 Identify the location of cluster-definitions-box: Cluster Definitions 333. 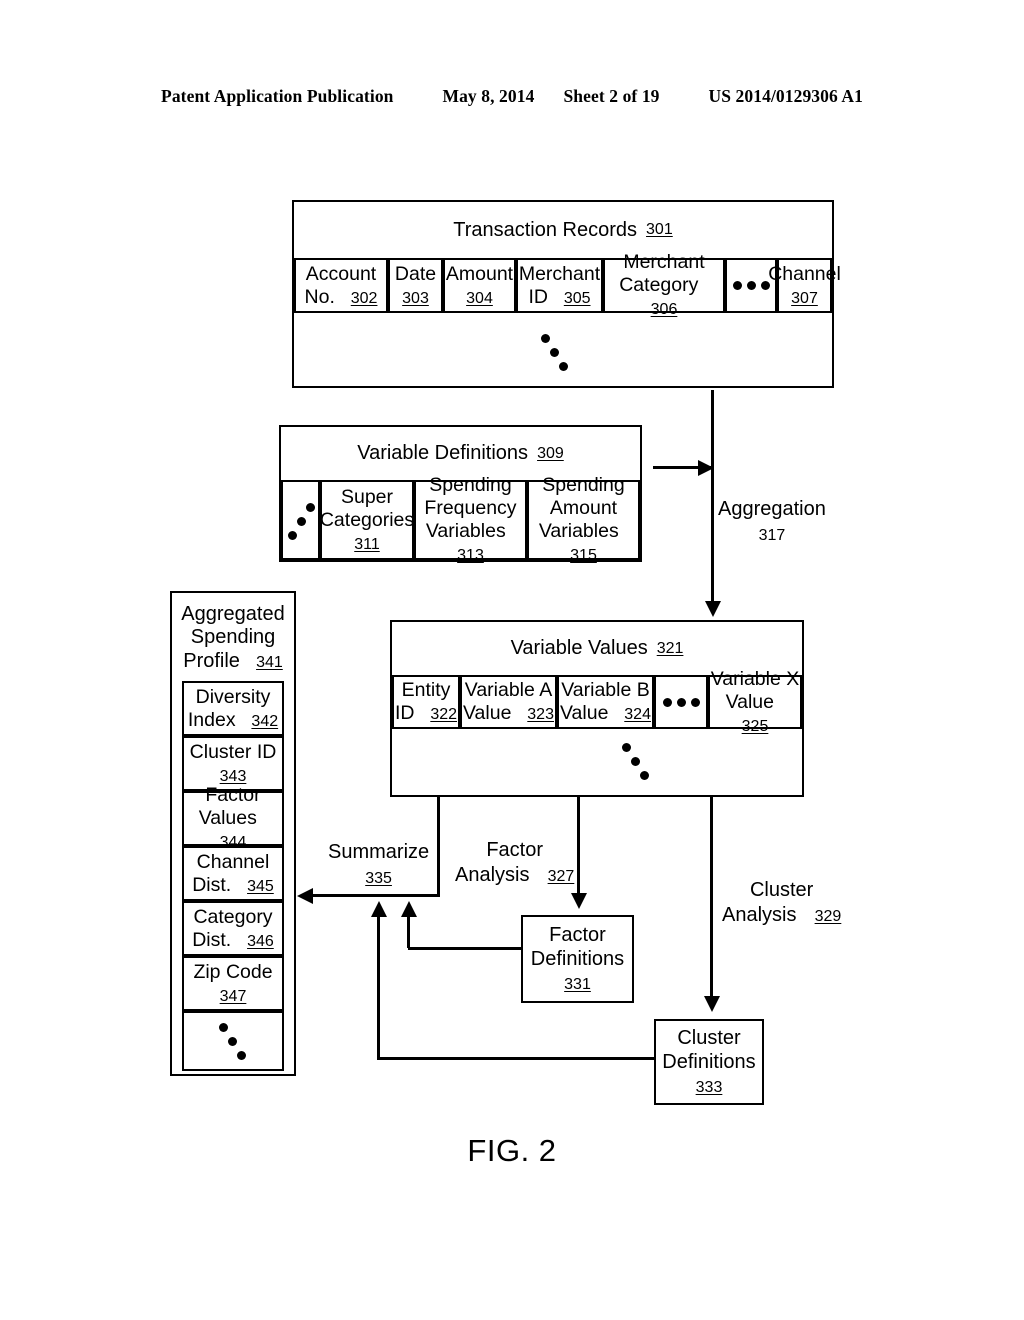
(709, 1062).